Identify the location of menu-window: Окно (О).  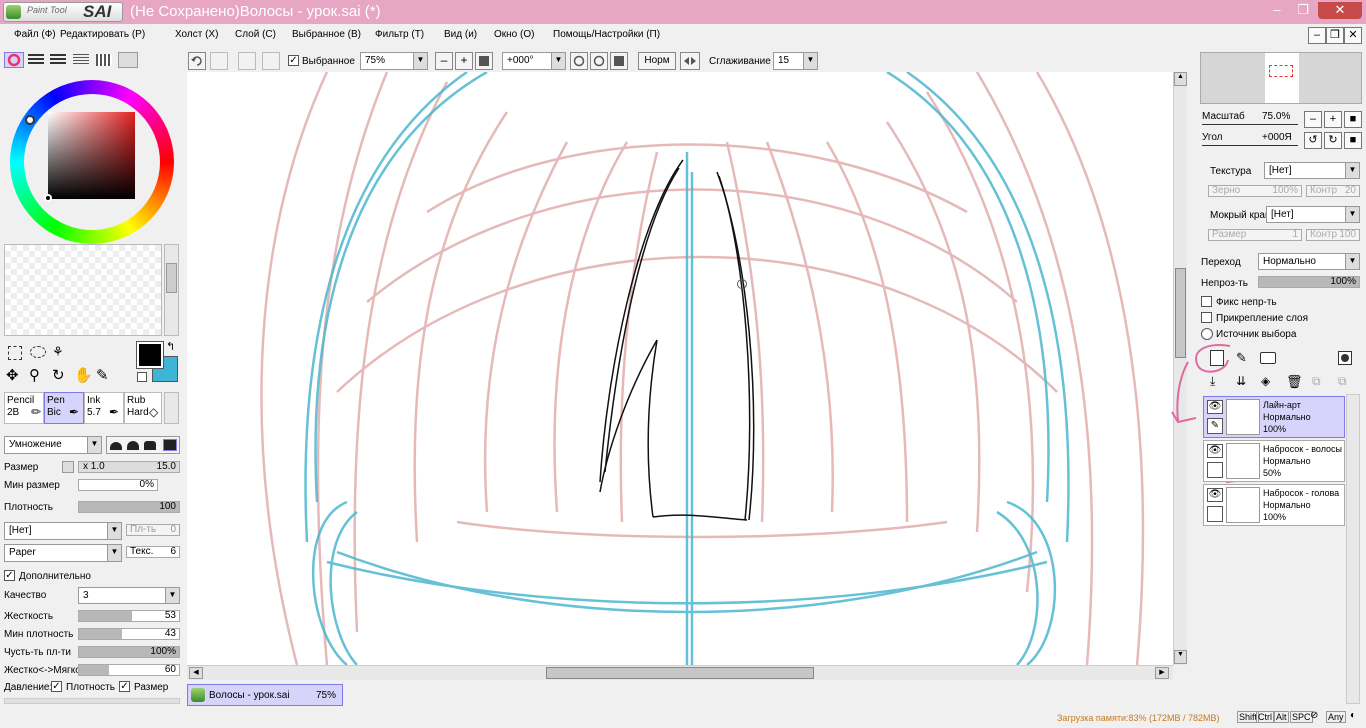
(514, 34).